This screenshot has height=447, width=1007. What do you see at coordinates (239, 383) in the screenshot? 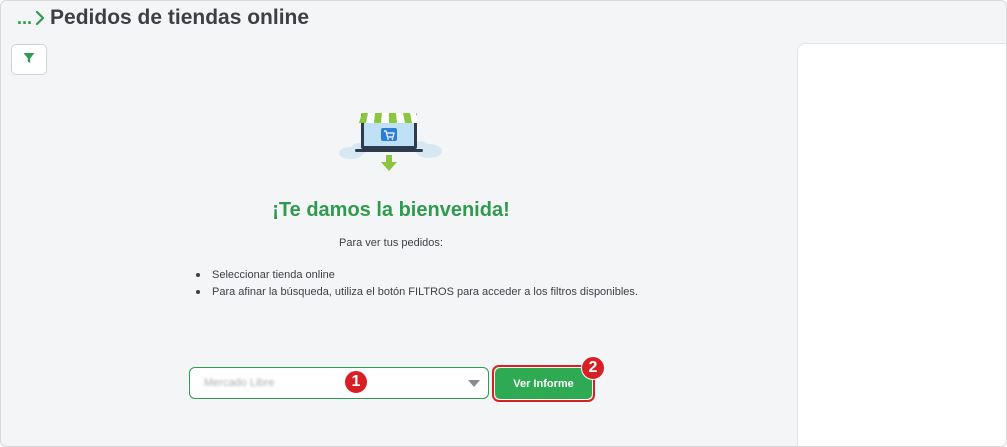
I see `store-select-value: Mercado Libre` at bounding box center [239, 383].